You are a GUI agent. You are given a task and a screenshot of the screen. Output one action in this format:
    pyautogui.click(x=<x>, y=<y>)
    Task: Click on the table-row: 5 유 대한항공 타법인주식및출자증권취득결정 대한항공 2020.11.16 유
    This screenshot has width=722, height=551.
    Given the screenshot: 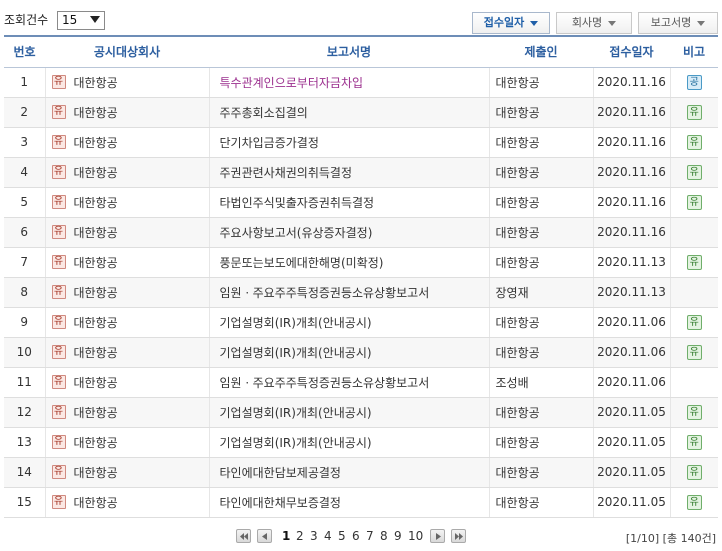 What is the action you would take?
    pyautogui.click(x=361, y=202)
    